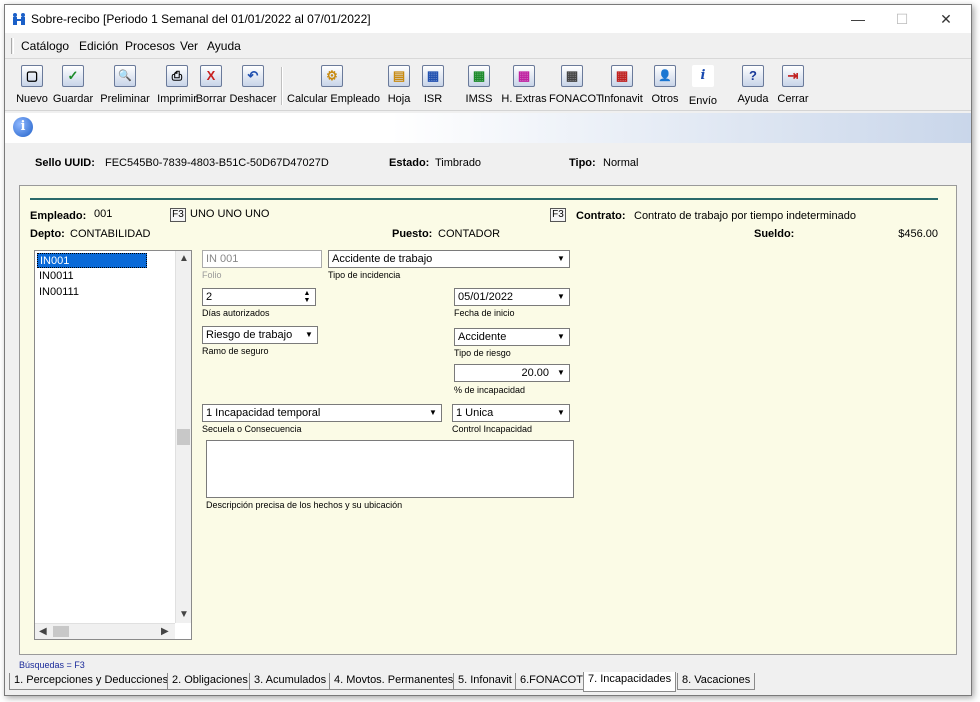 The image size is (980, 702). Describe the element at coordinates (103, 214) in the screenshot. I see `empleado-code: 001` at that location.